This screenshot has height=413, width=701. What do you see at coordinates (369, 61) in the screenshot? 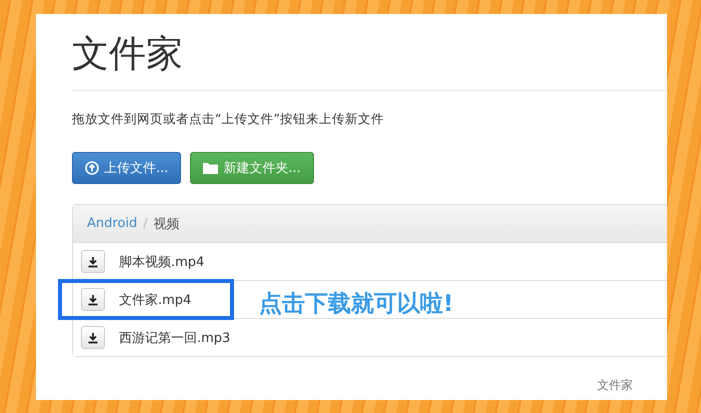
I see `page-title: 文件家` at bounding box center [369, 61].